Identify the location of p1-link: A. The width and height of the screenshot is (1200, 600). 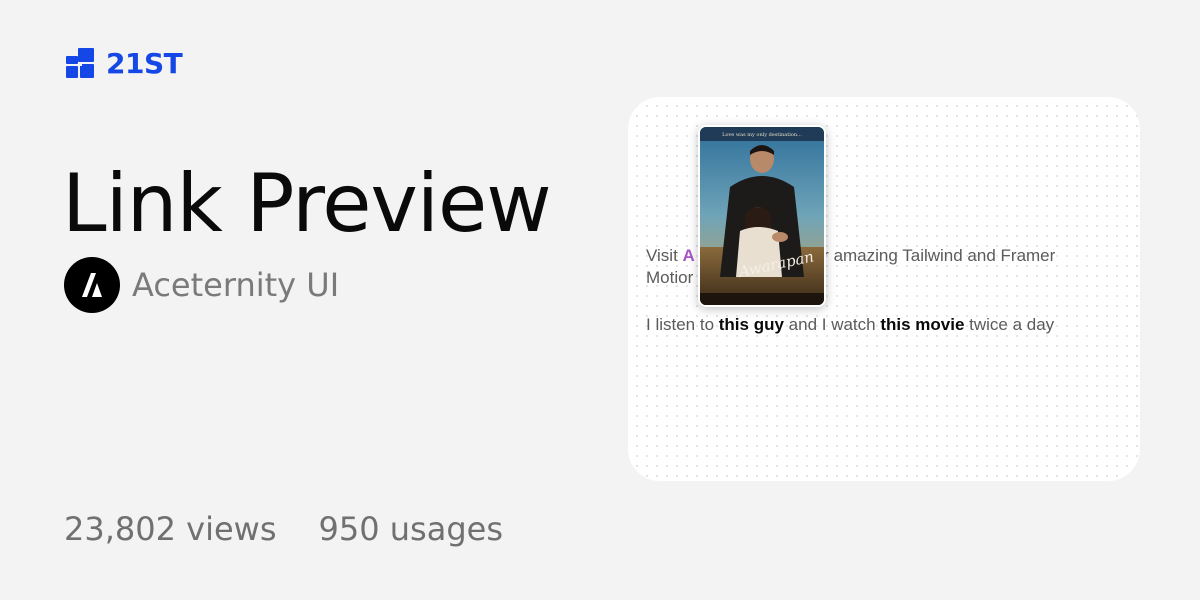
(689, 255).